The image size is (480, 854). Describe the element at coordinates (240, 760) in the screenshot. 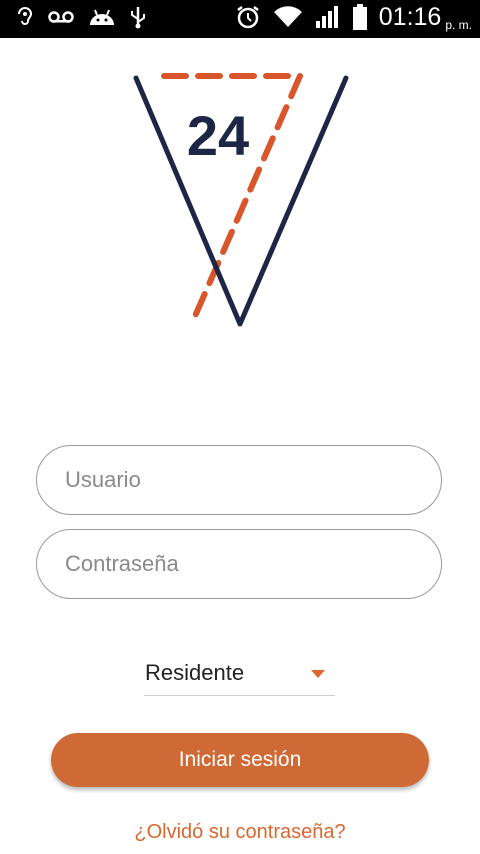

I see `login-button: Iniciar sesión` at that location.